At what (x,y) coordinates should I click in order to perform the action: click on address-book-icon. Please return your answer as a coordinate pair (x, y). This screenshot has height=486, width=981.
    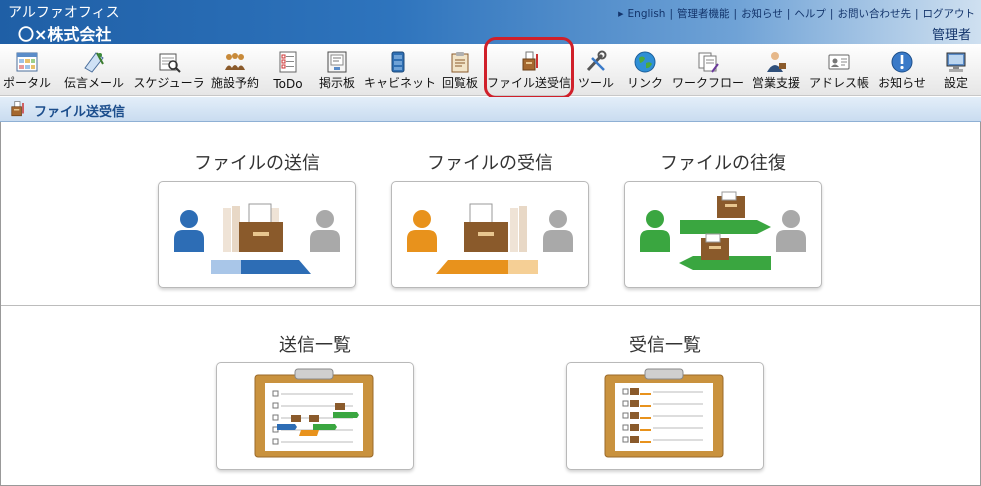
    Looking at the image, I should click on (839, 62).